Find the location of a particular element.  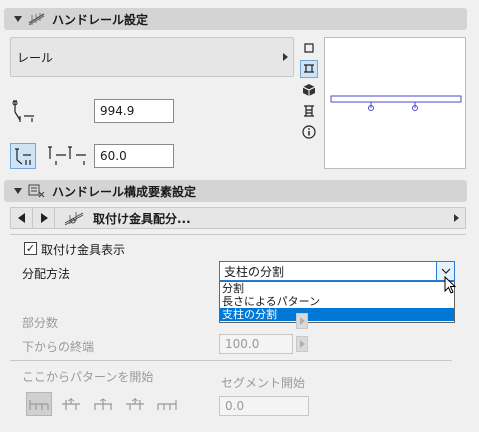

distribution-options-list: 分割 長さによるパターン 支柱の分割 is located at coordinates (337, 302).